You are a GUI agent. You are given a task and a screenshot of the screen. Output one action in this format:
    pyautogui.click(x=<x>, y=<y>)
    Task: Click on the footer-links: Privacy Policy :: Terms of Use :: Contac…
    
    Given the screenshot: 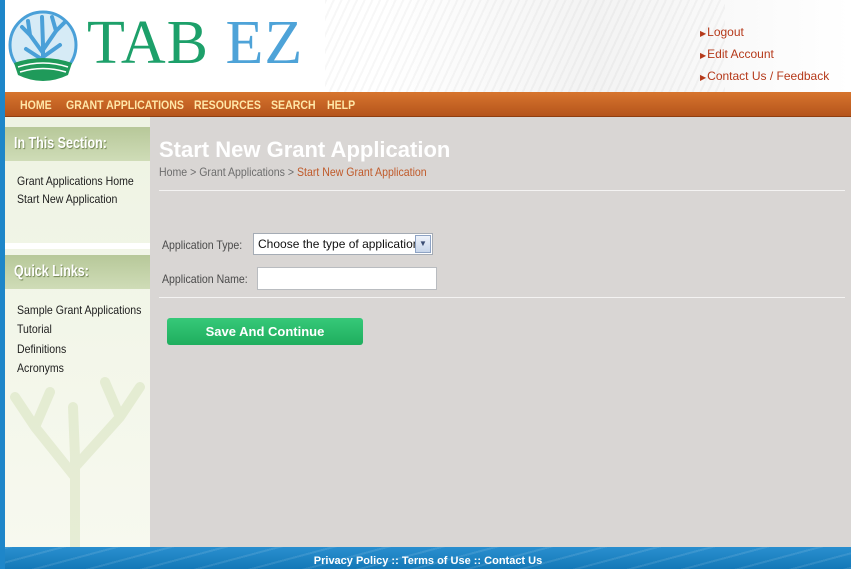 What is the action you would take?
    pyautogui.click(x=428, y=561)
    